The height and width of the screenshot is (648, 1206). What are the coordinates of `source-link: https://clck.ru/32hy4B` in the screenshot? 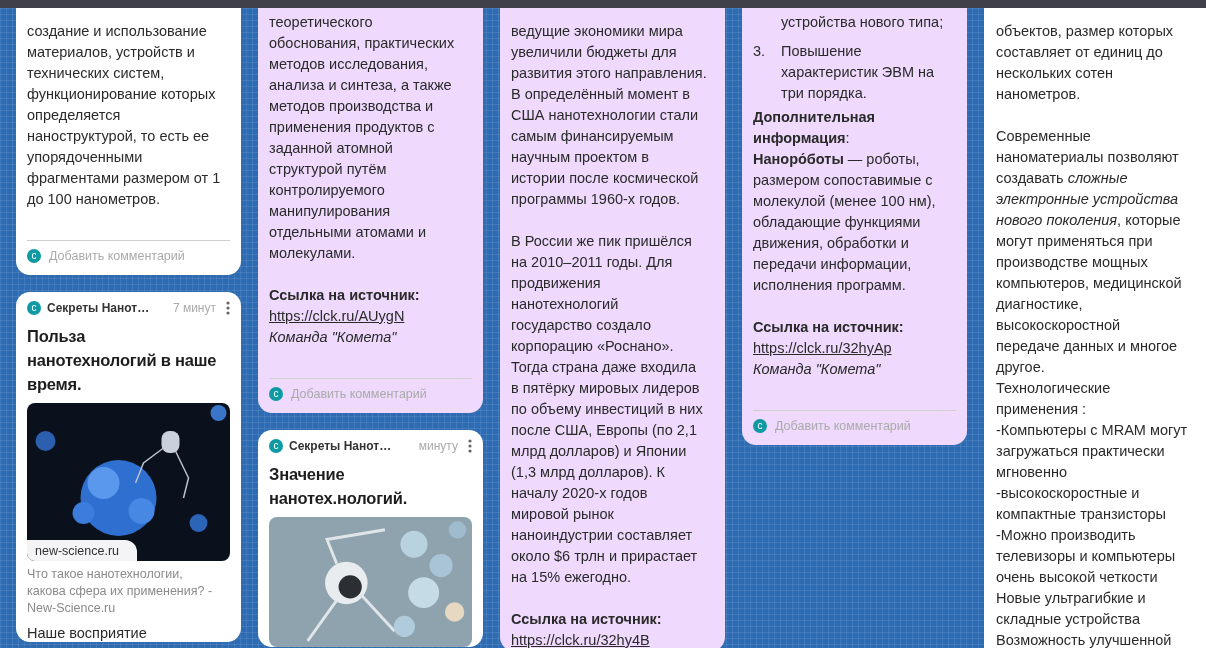 It's located at (580, 639).